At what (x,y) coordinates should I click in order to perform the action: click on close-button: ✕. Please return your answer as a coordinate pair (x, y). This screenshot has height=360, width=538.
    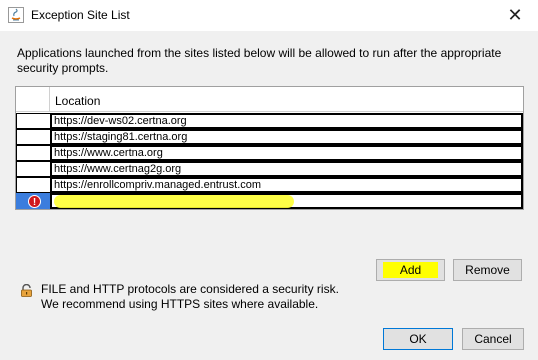
    Looking at the image, I should click on (515, 15).